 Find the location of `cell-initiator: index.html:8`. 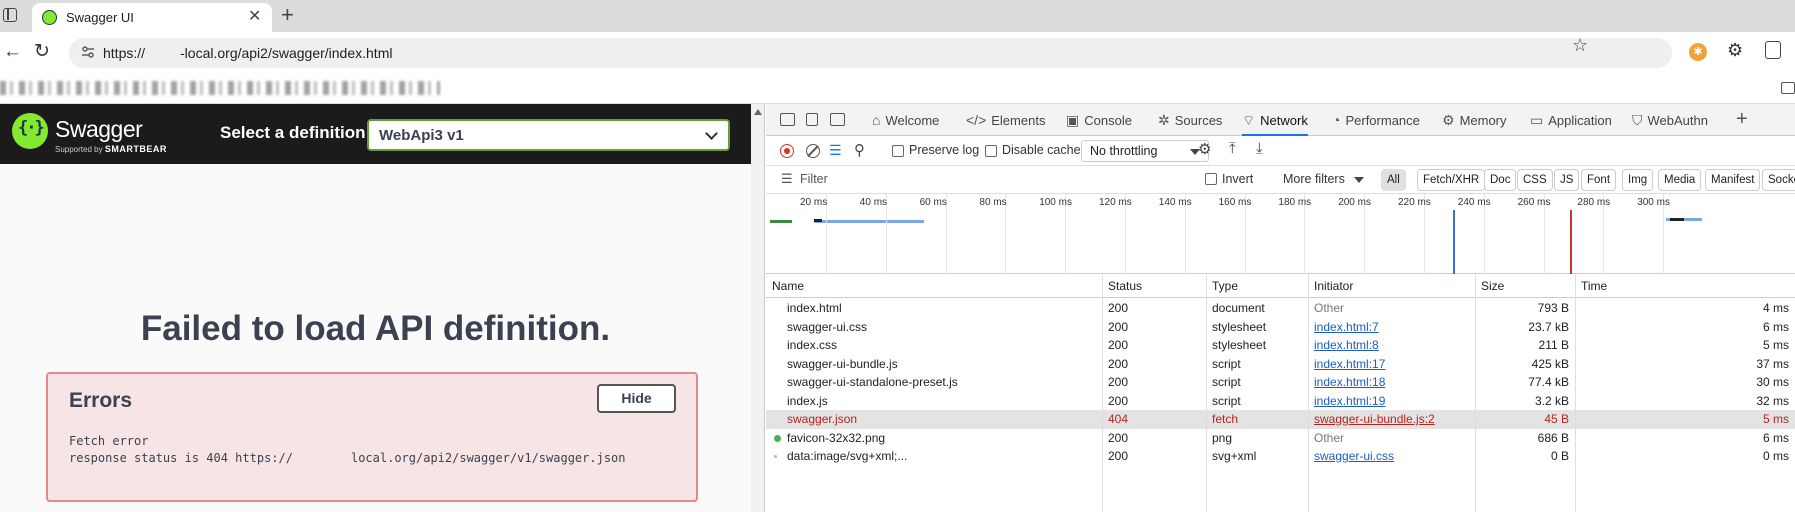

cell-initiator: index.html:8 is located at coordinates (1346, 345).